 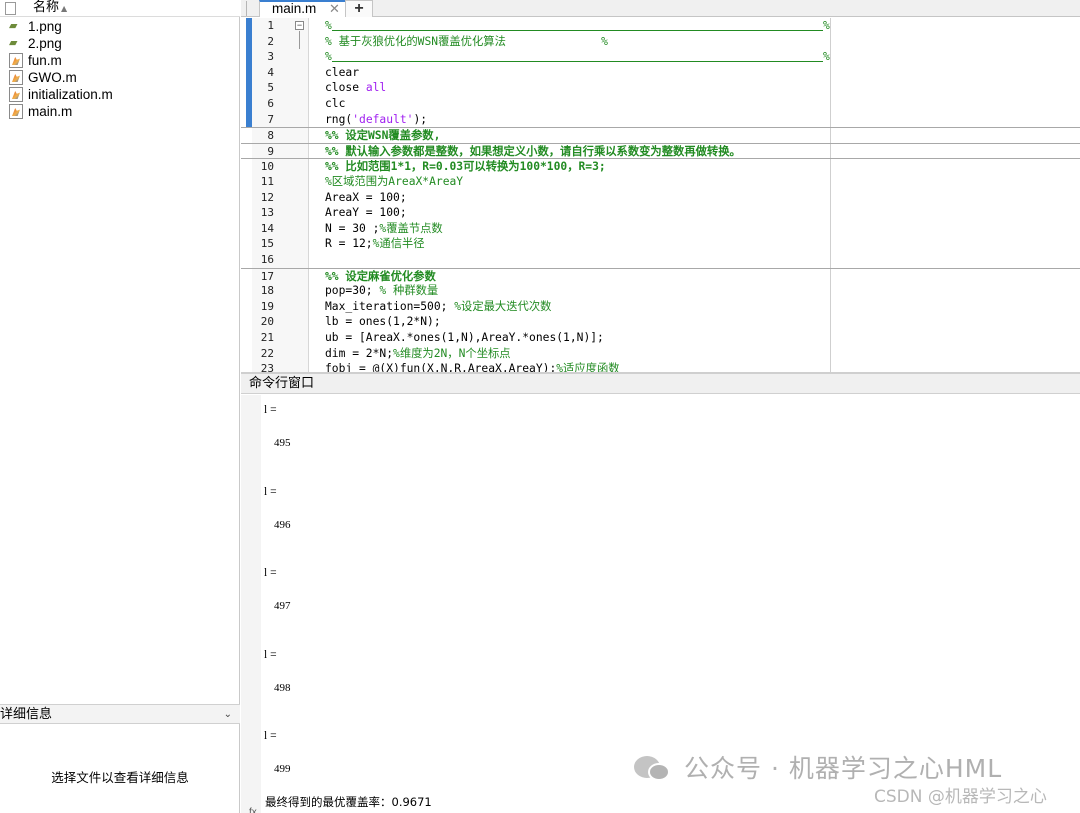 I want to click on code-line: 7 rng('default');, so click(x=660, y=120).